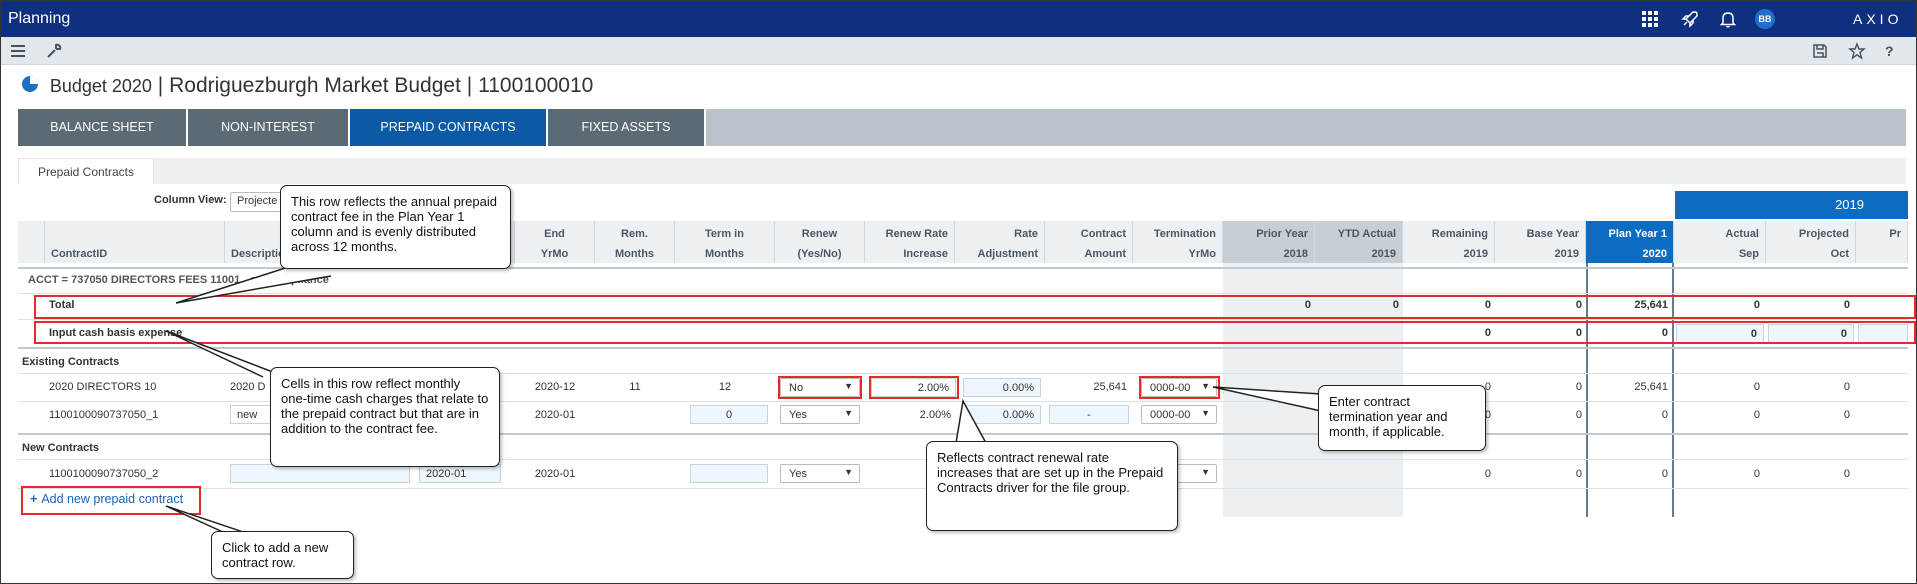 This screenshot has height=584, width=1917. Describe the element at coordinates (248, 387) in the screenshot. I see `contract-description: 2020 D` at that location.